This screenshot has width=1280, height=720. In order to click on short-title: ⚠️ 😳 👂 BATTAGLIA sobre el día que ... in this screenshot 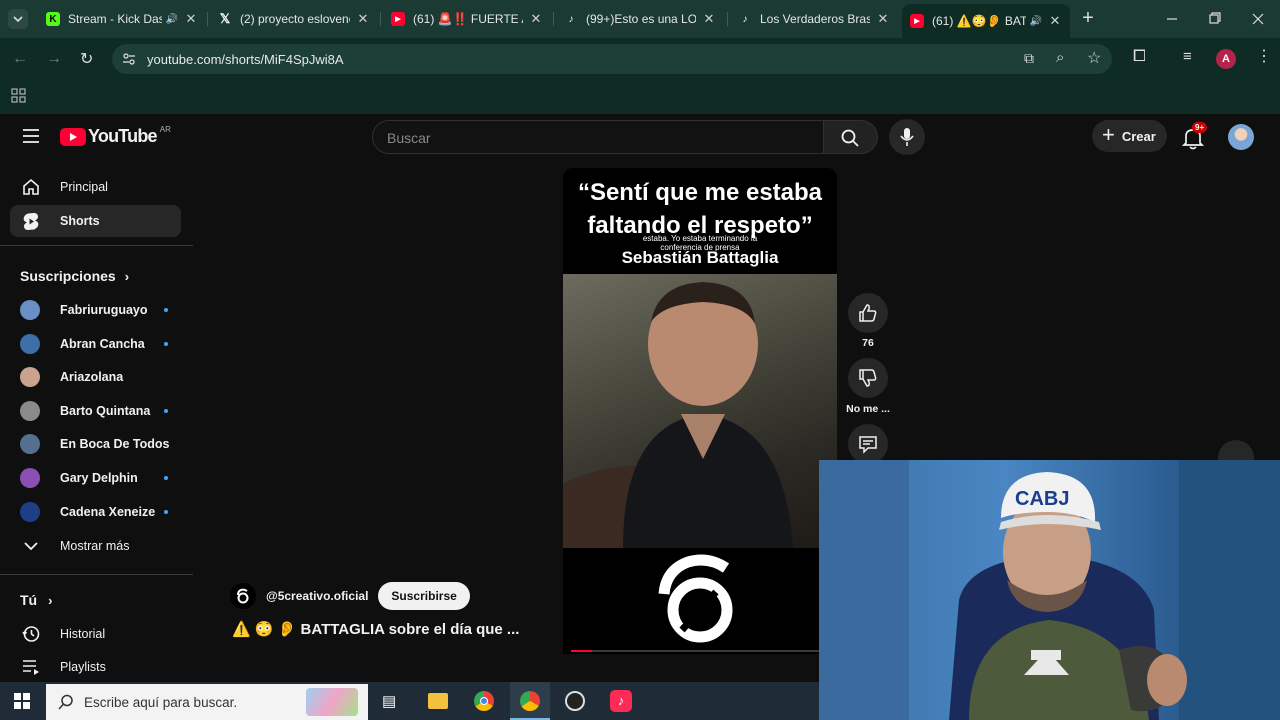, I will do `click(375, 629)`.